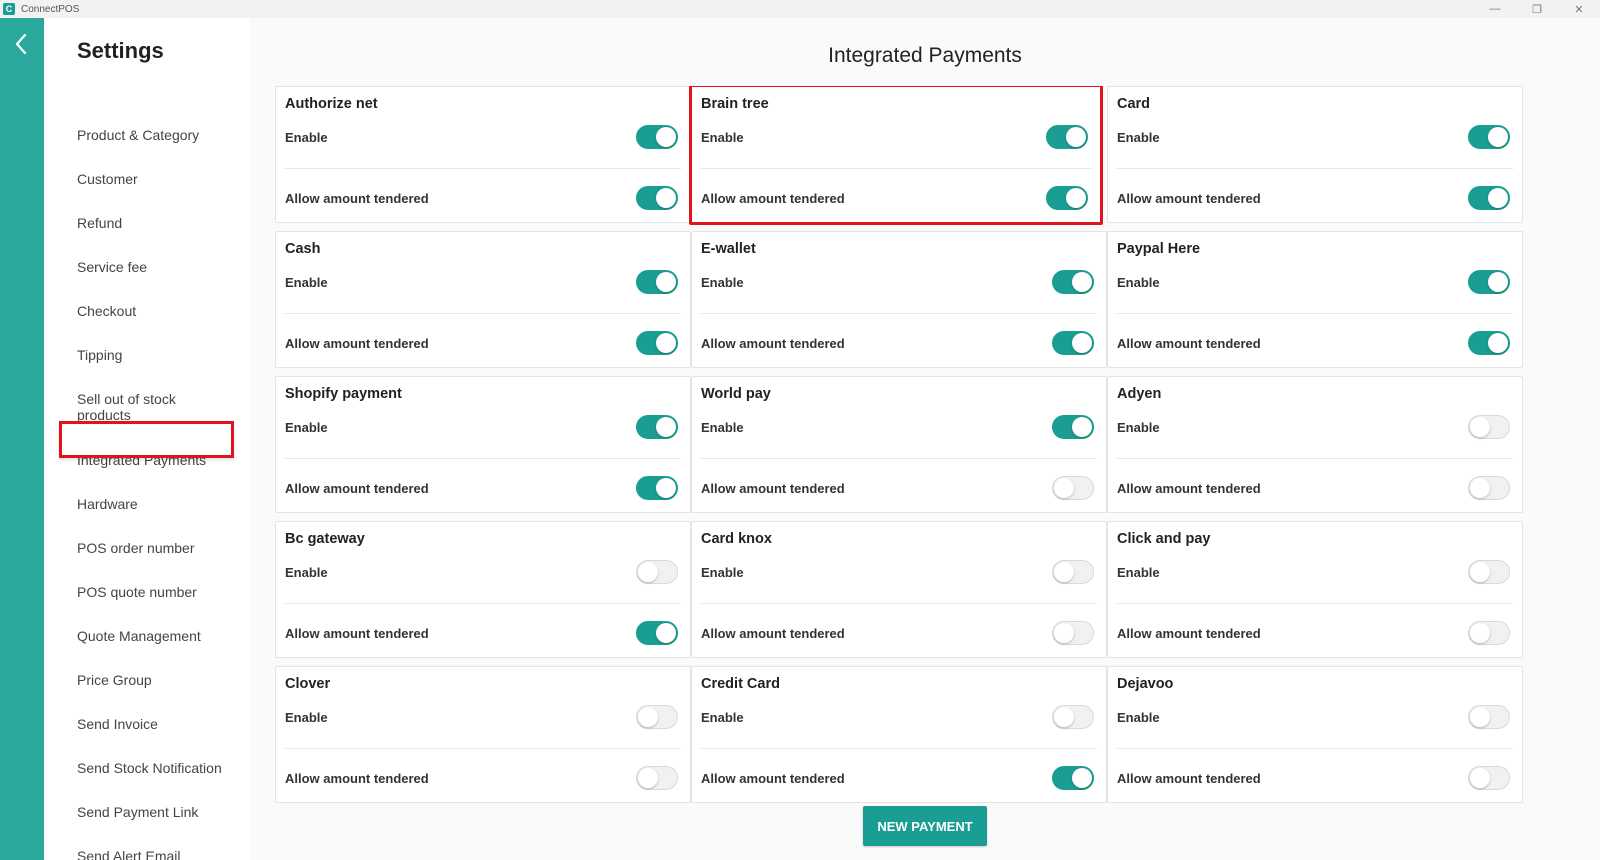  I want to click on sidebar-item-refund: Refund, so click(159, 223).